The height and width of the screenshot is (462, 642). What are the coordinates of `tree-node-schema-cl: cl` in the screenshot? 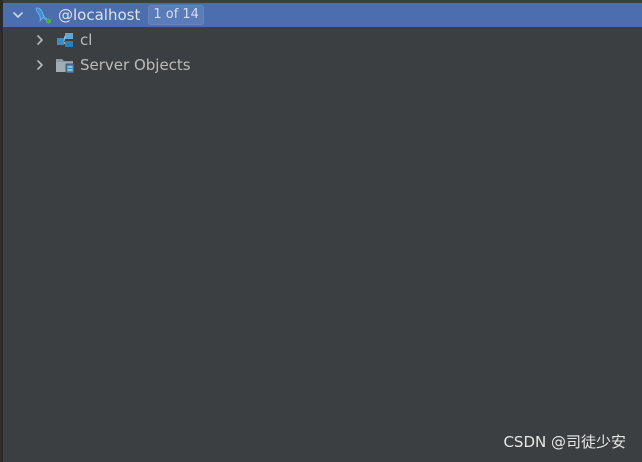 It's located at (322, 40).